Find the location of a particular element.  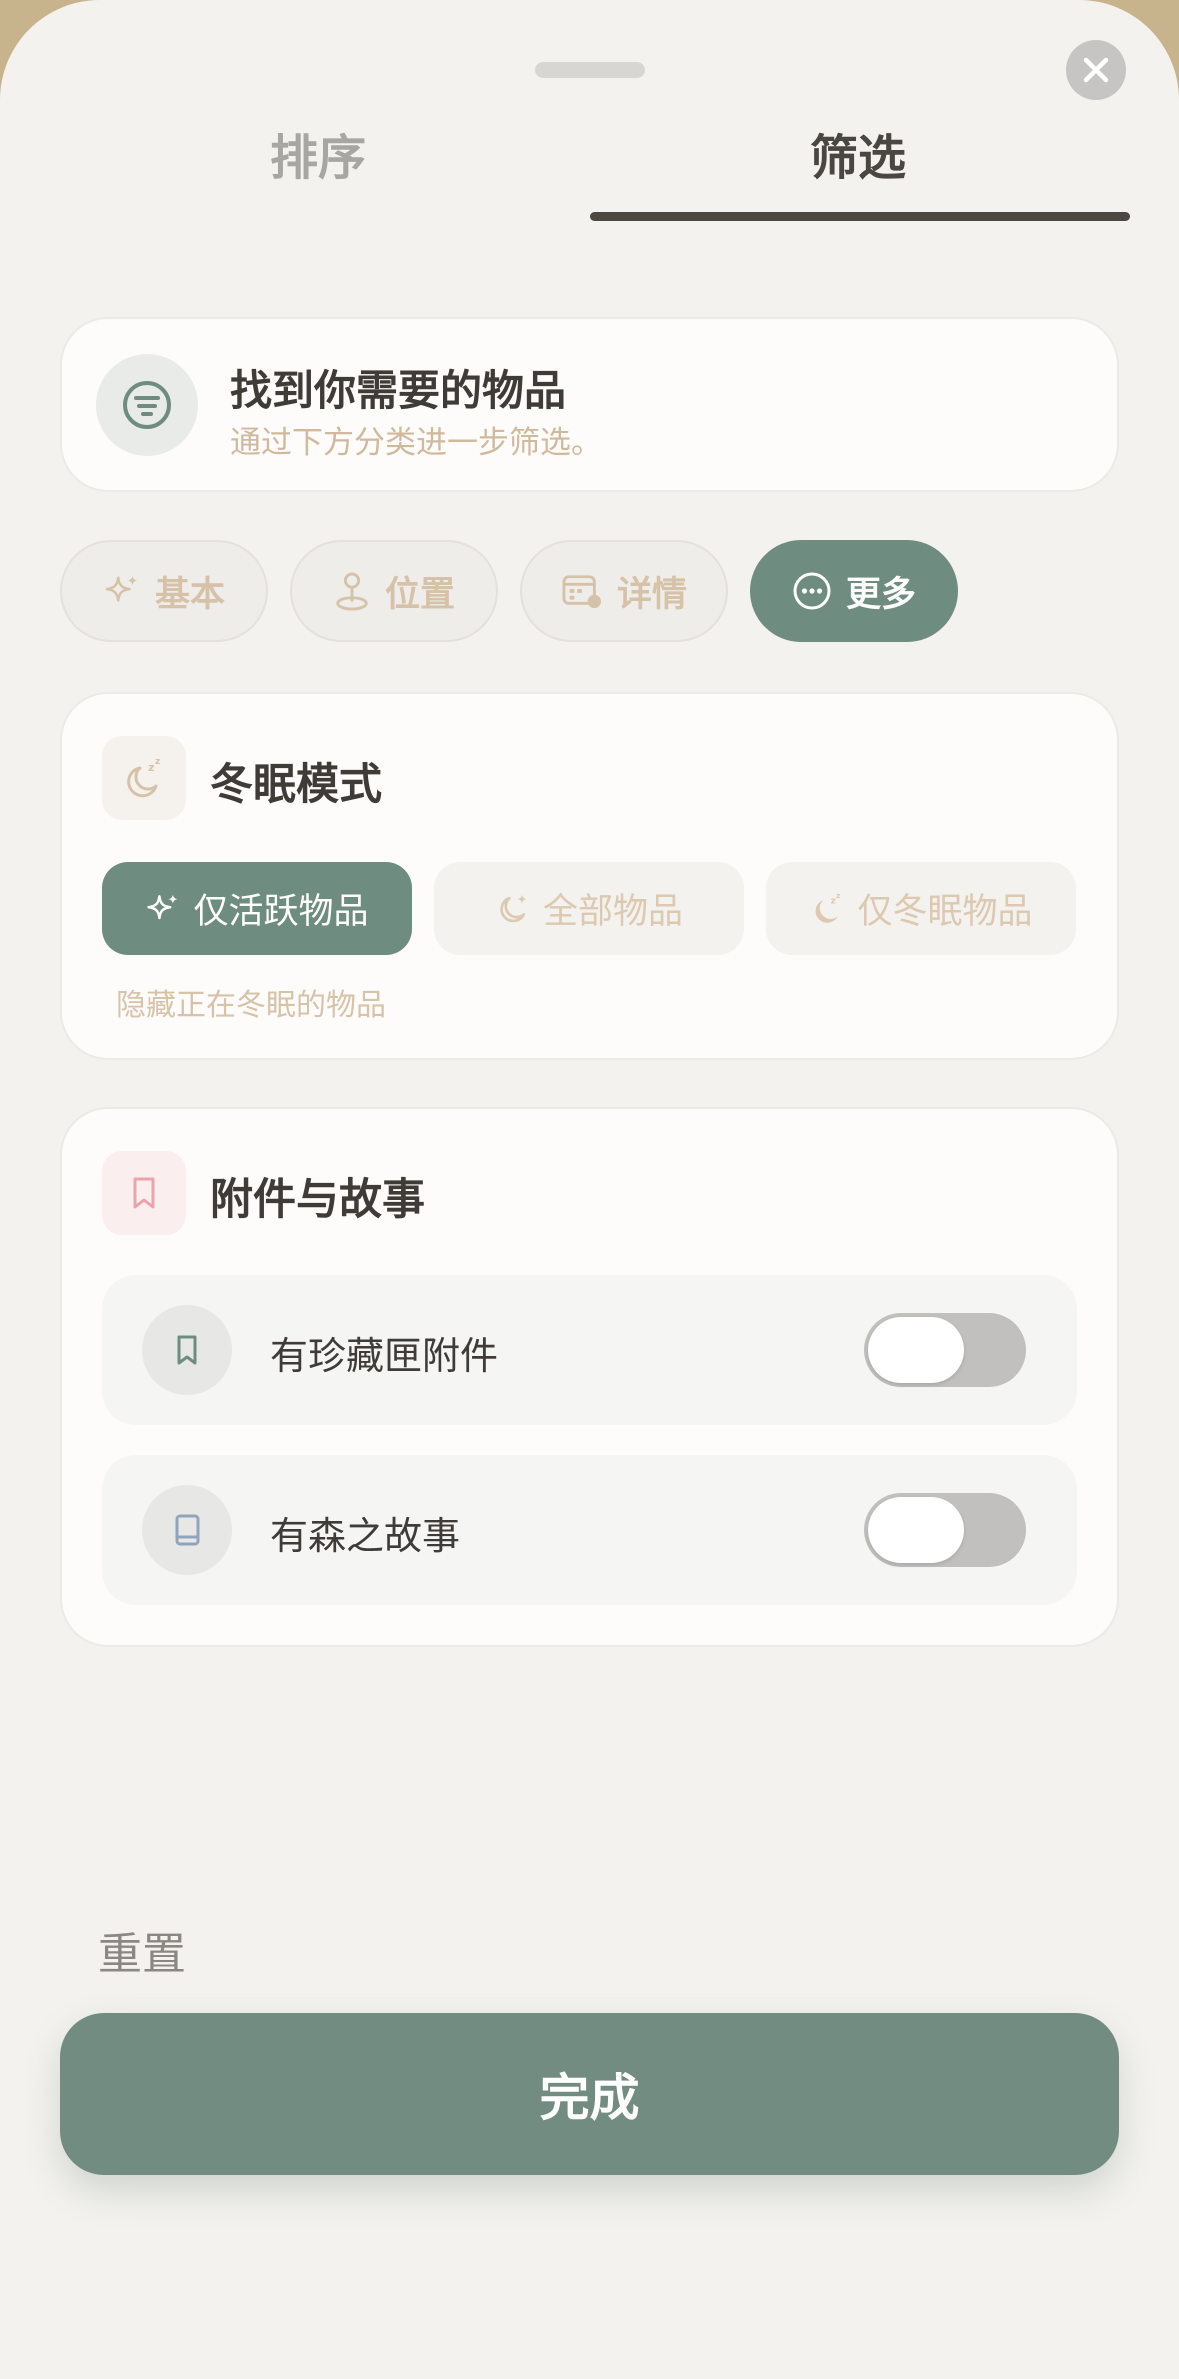

option-label: 全部物品 is located at coordinates (612, 912).